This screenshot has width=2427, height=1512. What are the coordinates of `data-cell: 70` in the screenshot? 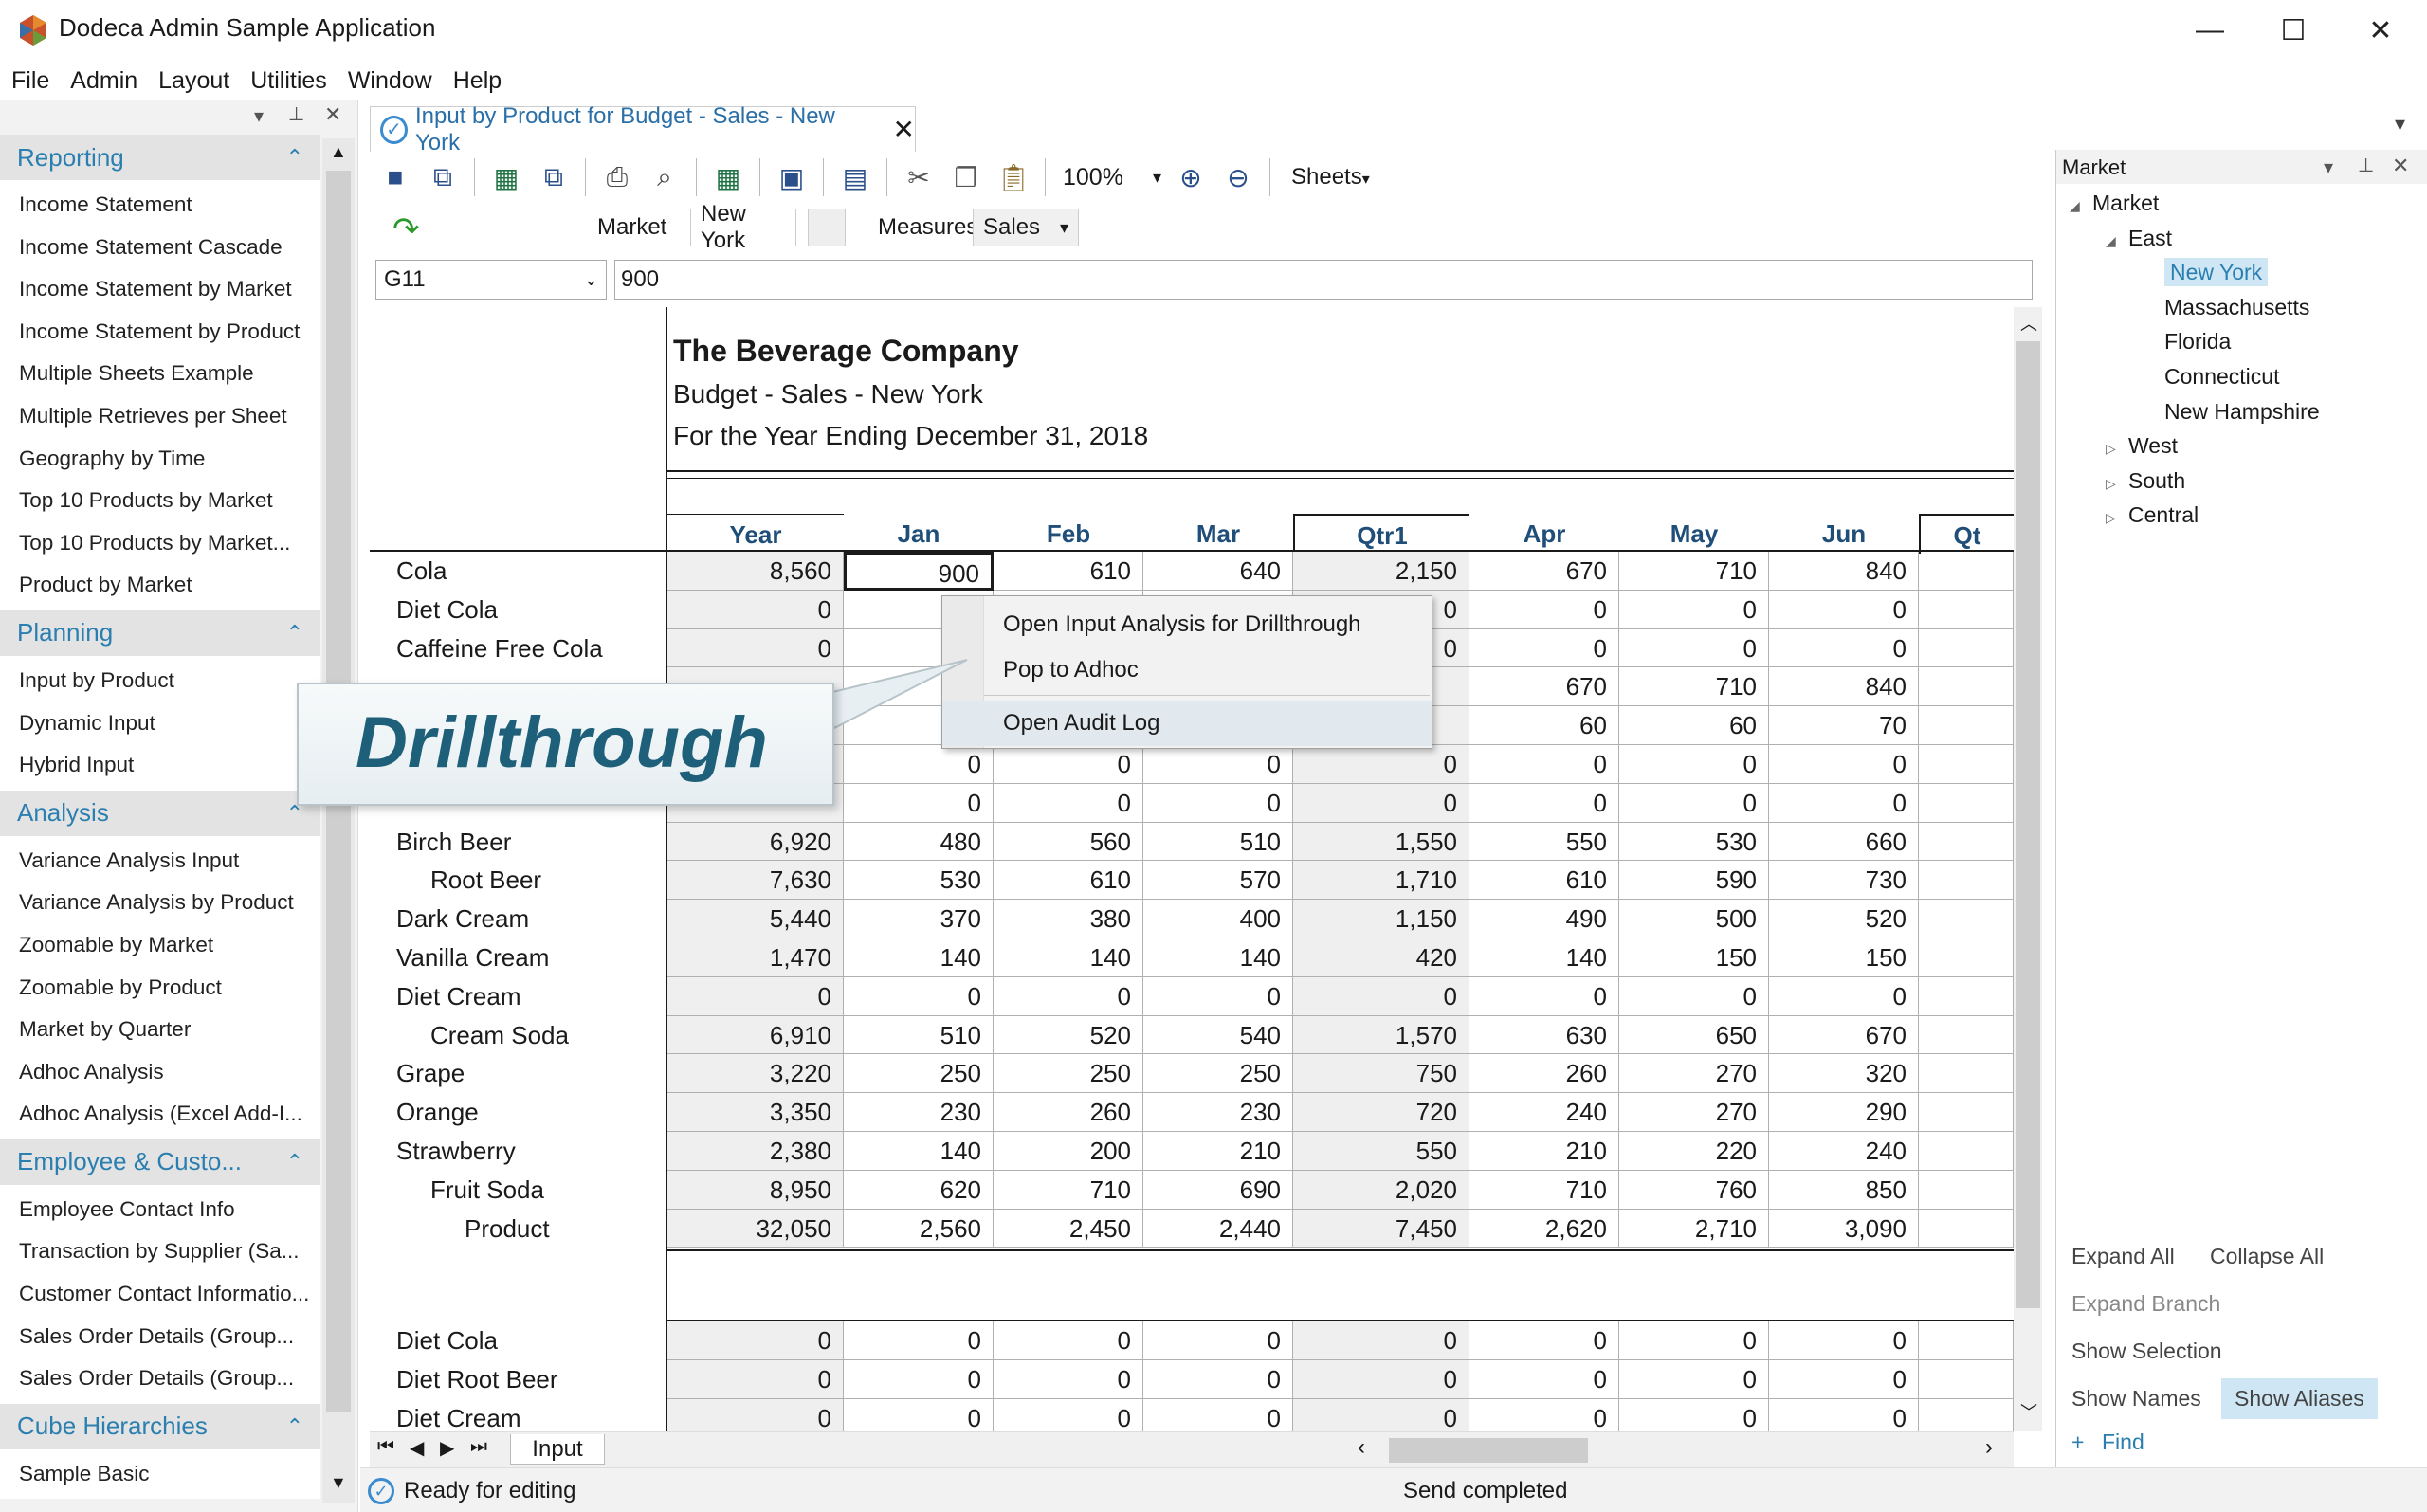 It's located at (1844, 725).